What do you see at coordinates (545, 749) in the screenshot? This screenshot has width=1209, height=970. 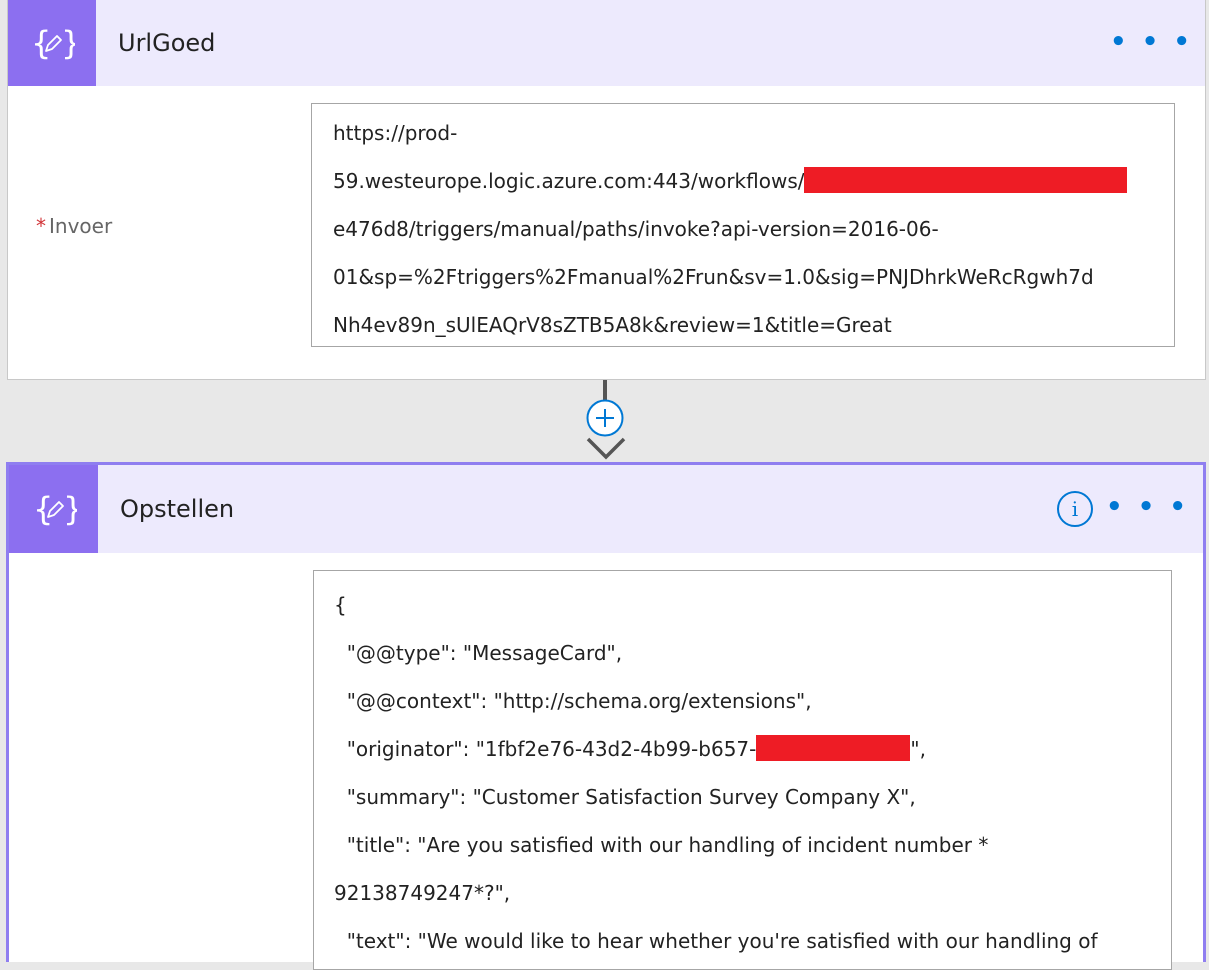 I see `value-line-text: "originator": "1fbf2e76-43d2-4b99-b657-` at bounding box center [545, 749].